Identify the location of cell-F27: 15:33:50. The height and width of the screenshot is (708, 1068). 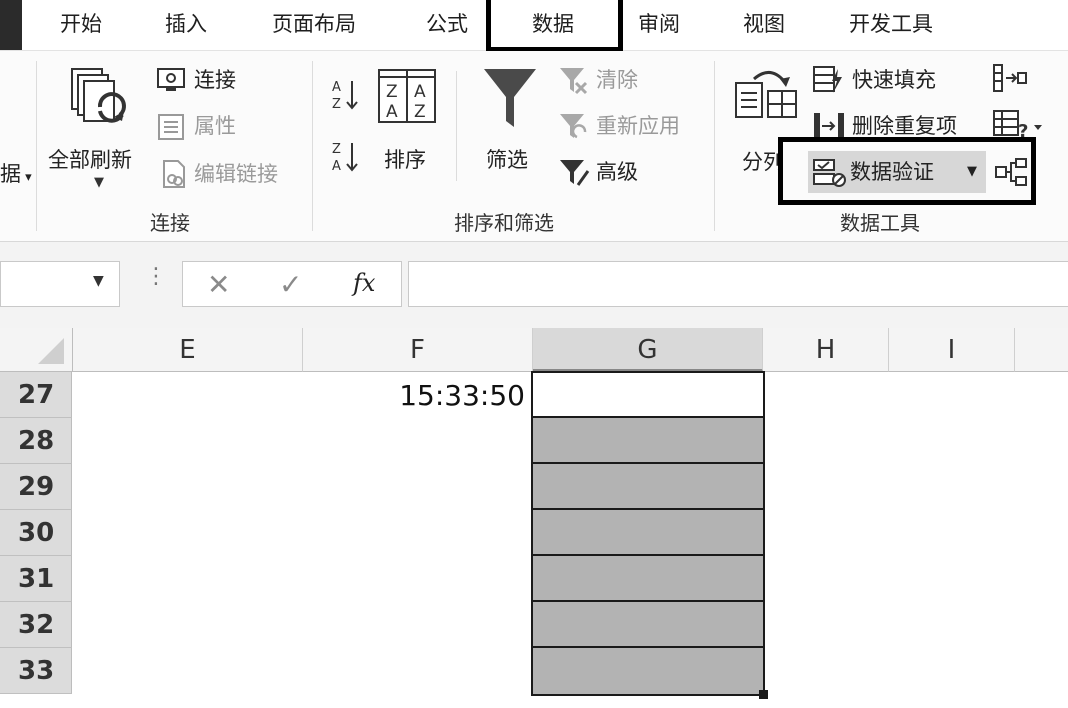
(414, 396).